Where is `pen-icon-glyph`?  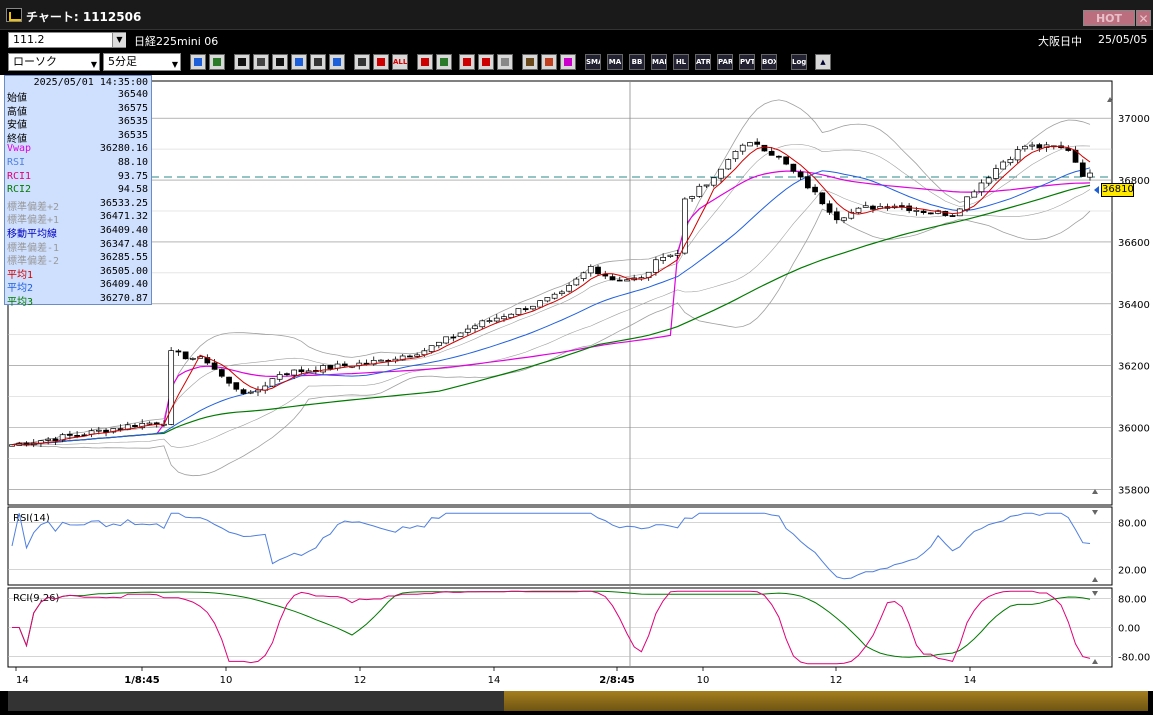
pen-icon-glyph is located at coordinates (242, 62).